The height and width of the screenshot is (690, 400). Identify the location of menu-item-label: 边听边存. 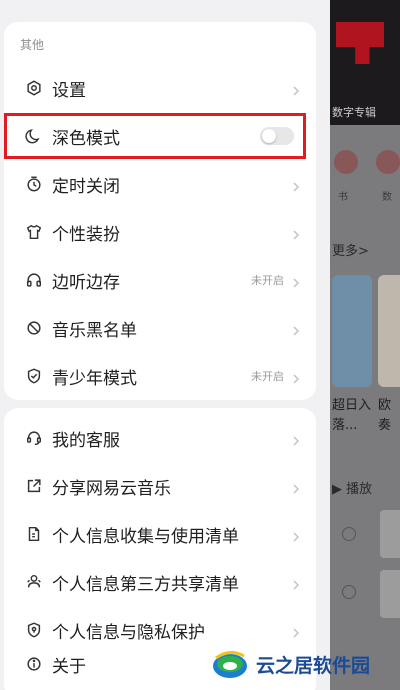
(86, 282).